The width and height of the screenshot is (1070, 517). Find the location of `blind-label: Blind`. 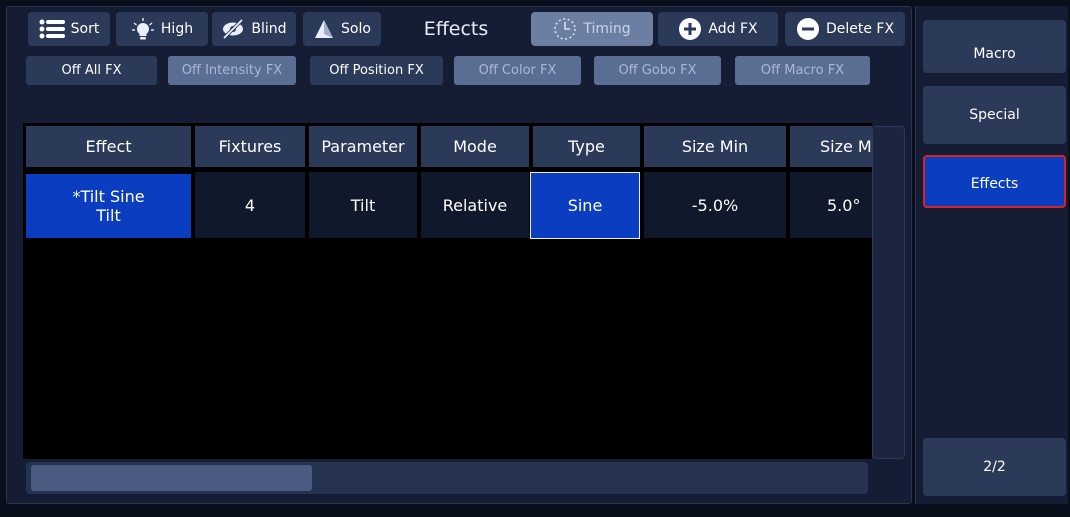

blind-label: Blind is located at coordinates (269, 29).